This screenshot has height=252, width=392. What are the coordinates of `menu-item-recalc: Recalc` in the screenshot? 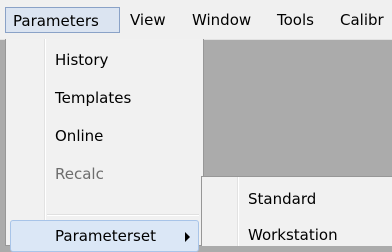 It's located at (79, 174).